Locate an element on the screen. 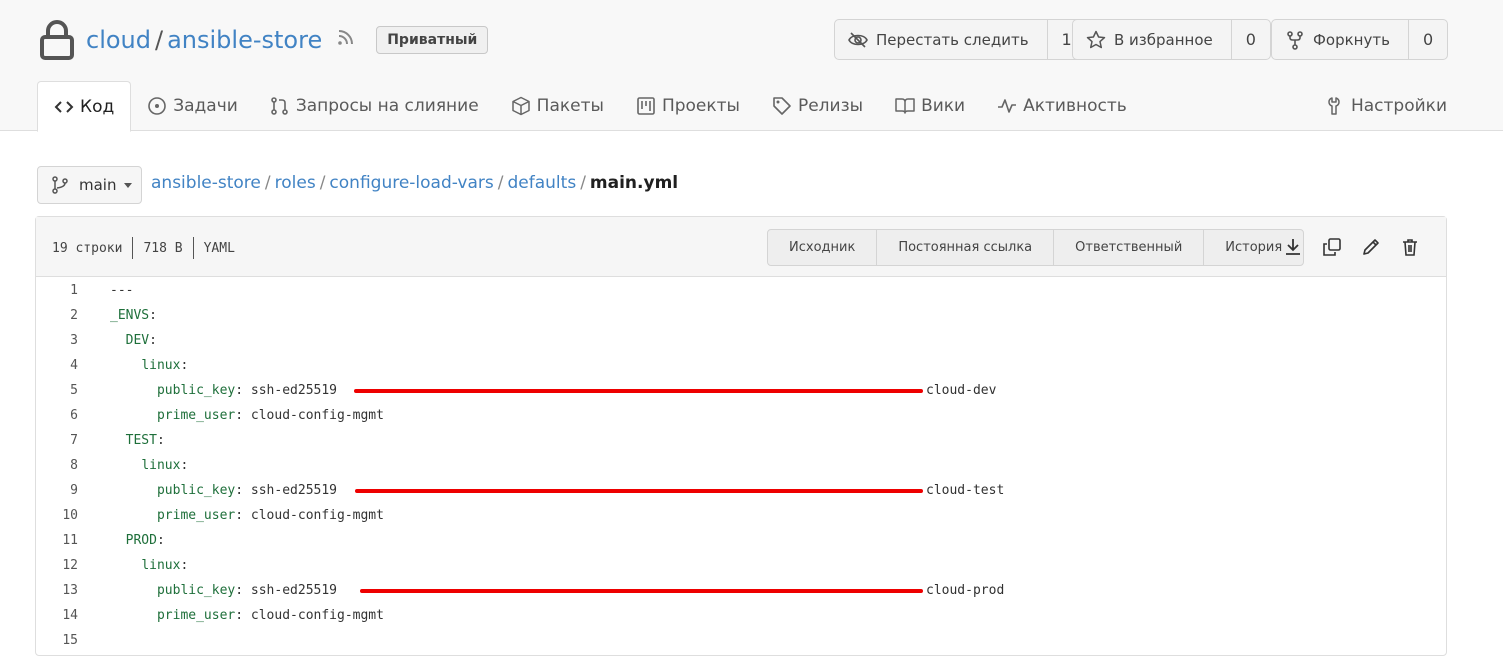 The height and width of the screenshot is (656, 1503). permalink-button: Постоянная ссылка is located at coordinates (966, 247).